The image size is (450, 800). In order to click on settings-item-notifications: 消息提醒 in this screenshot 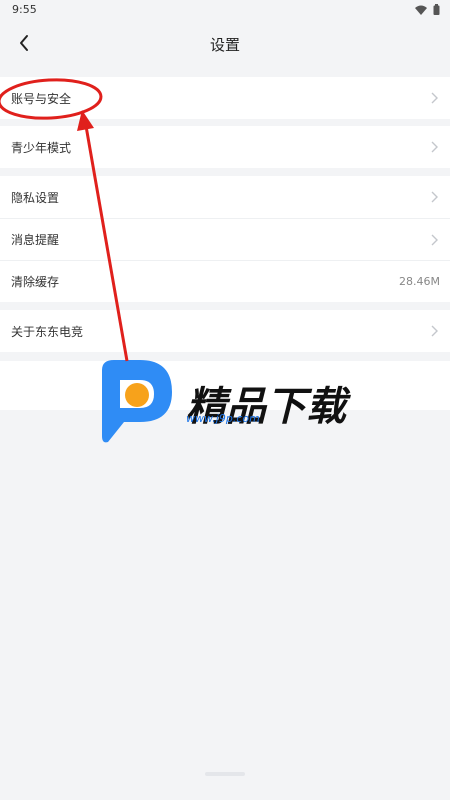, I will do `click(225, 239)`.